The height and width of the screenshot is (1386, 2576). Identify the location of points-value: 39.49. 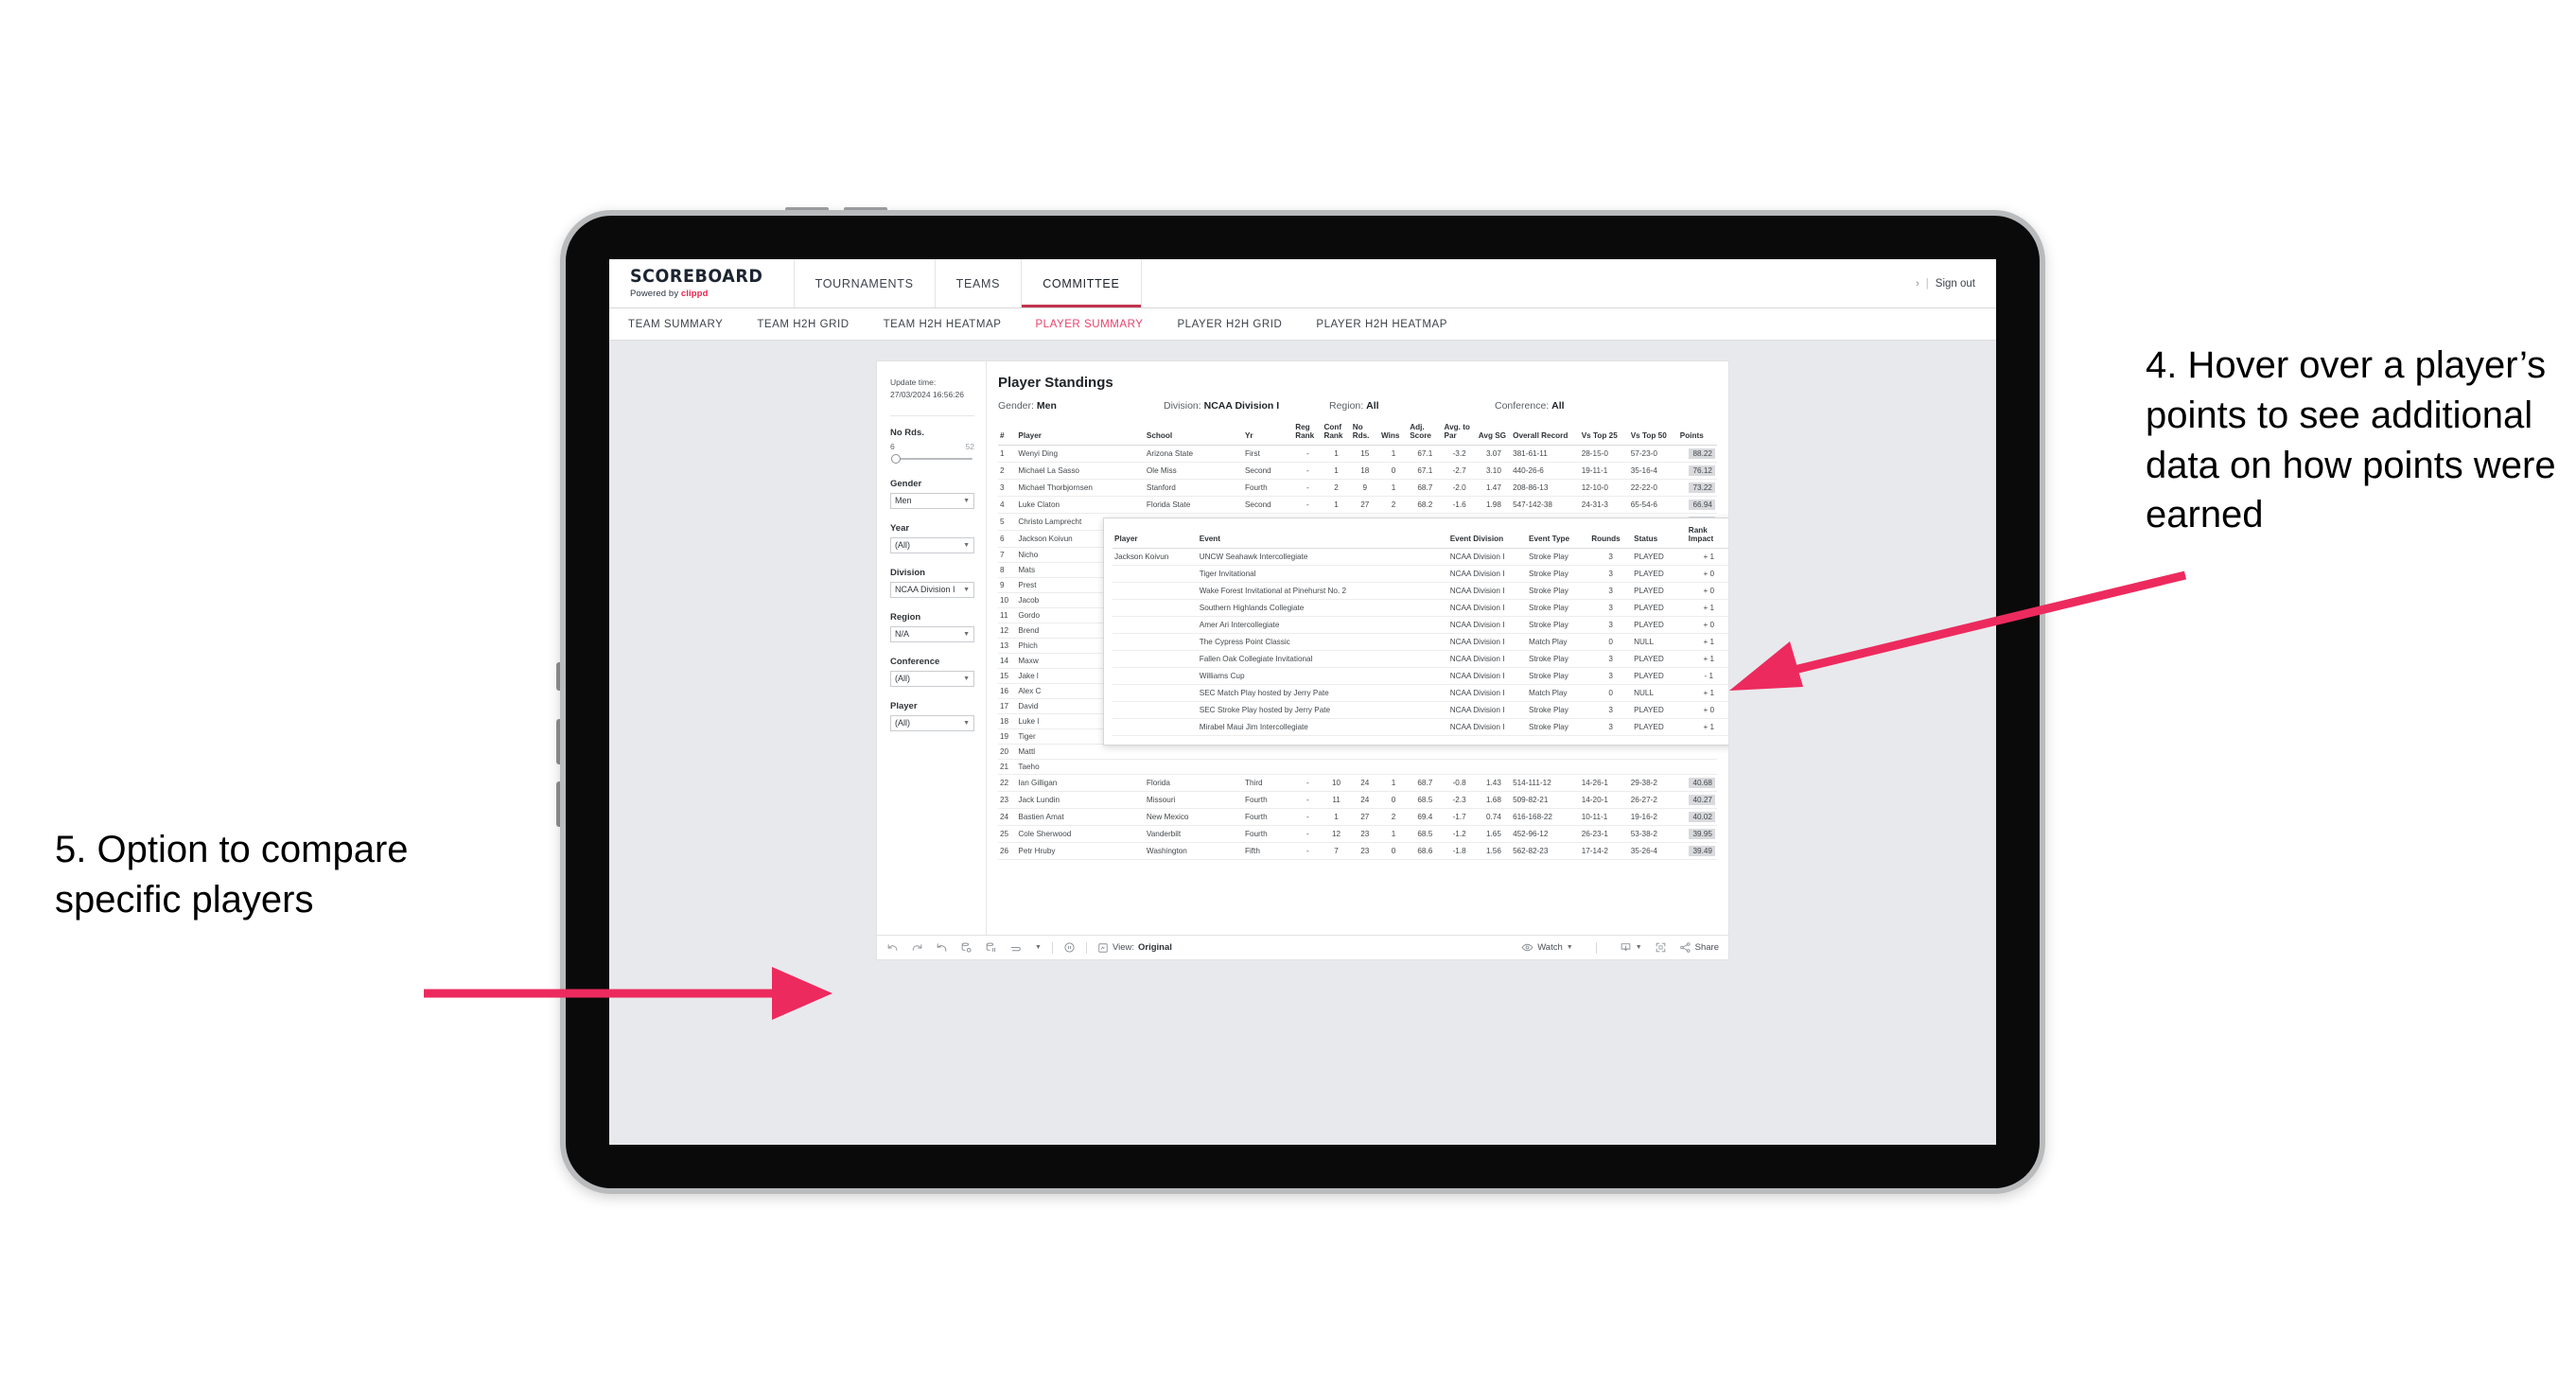
(1702, 851).